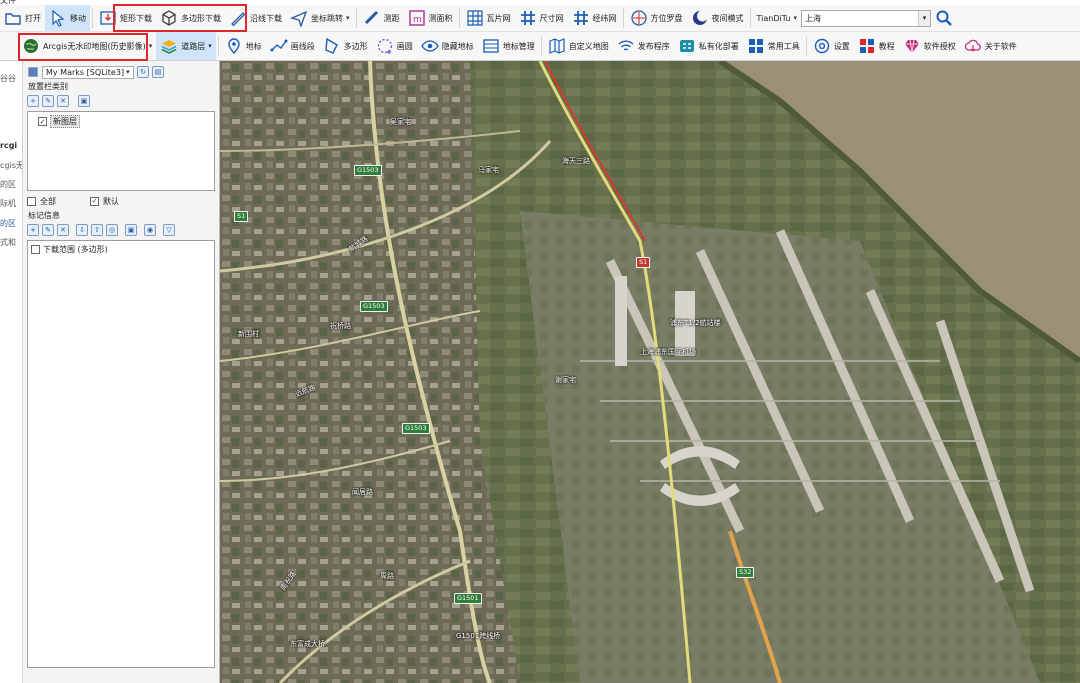 This screenshot has width=1080, height=683. I want to click on map-place-label: G1501跨线桥, so click(478, 636).